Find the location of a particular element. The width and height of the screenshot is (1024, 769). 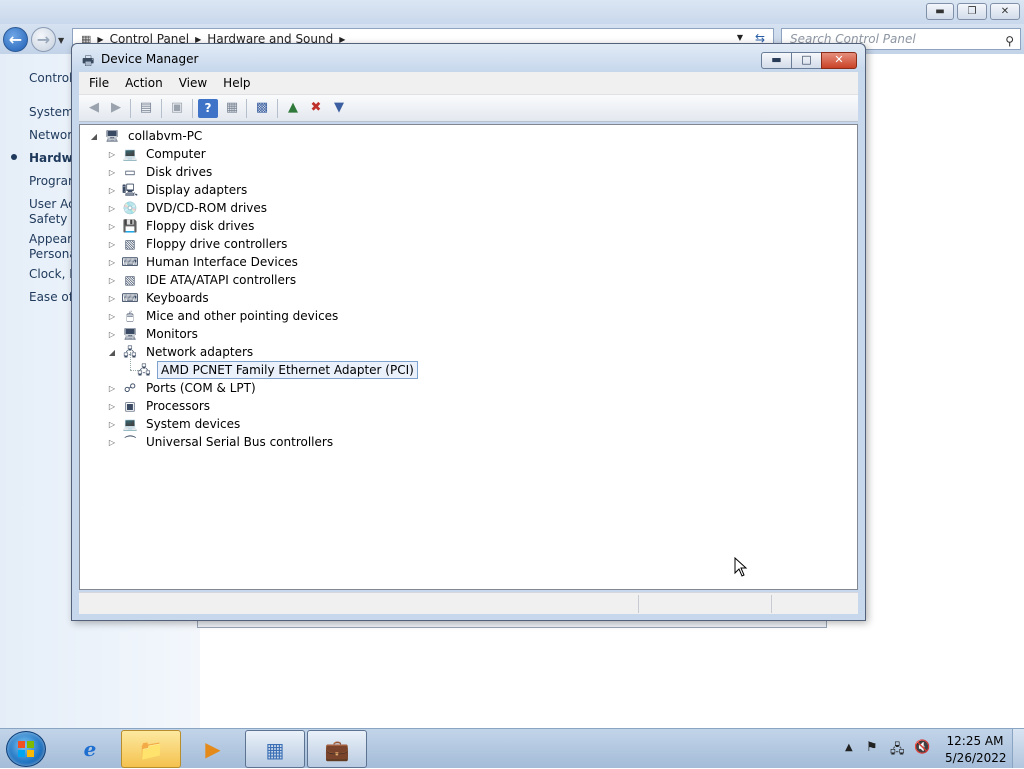

uninstall-icon: ✖ is located at coordinates (316, 108).